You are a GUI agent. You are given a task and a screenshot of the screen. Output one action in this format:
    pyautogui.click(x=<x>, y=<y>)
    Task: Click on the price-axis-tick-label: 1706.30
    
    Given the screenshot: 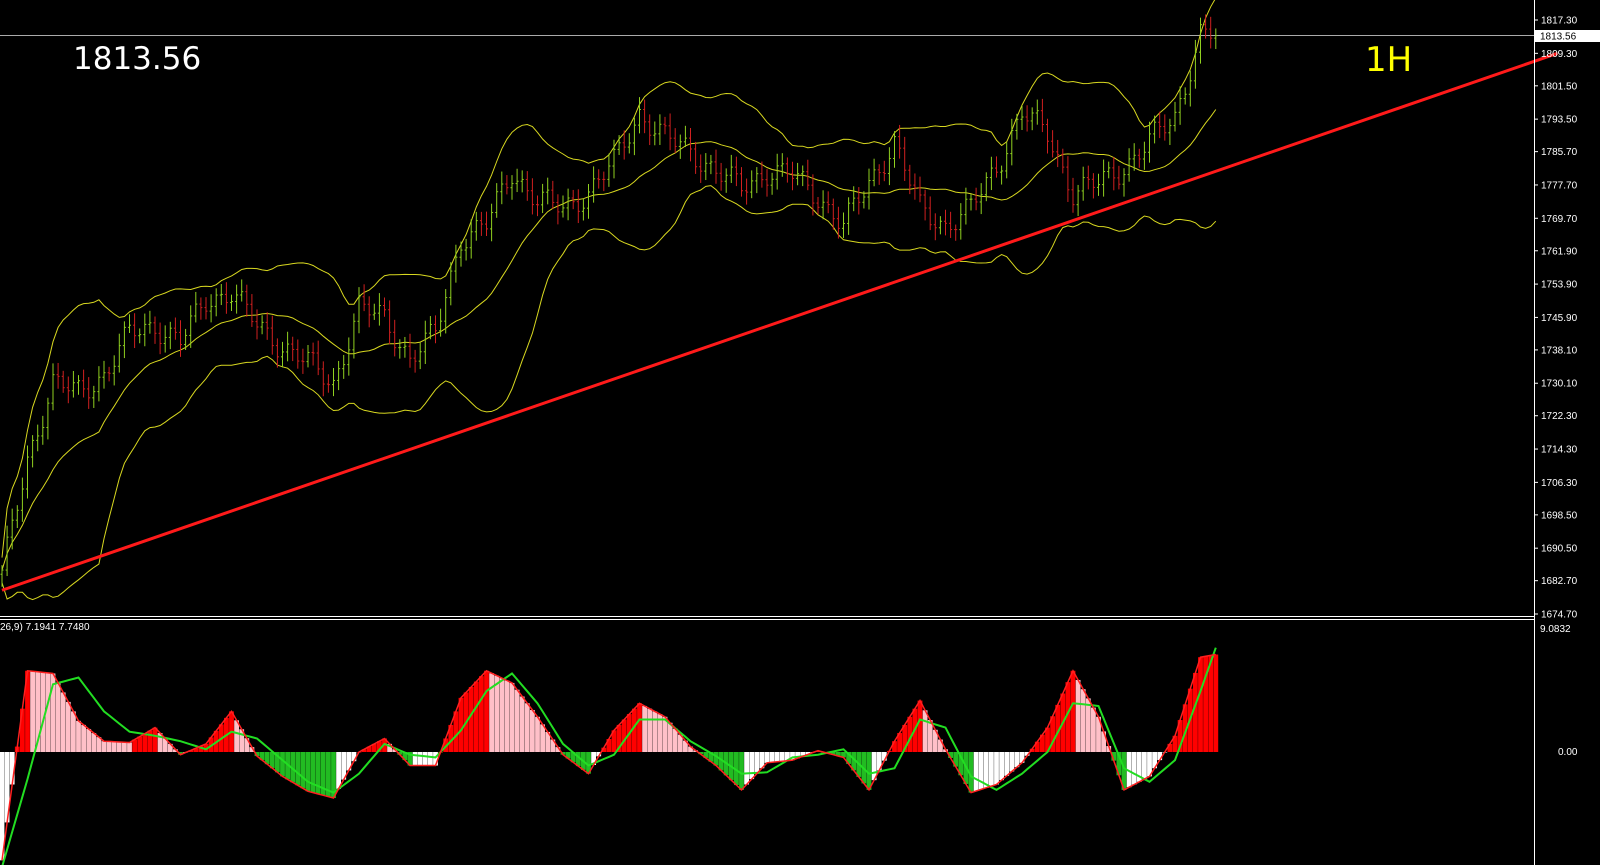 What is the action you would take?
    pyautogui.click(x=1559, y=483)
    